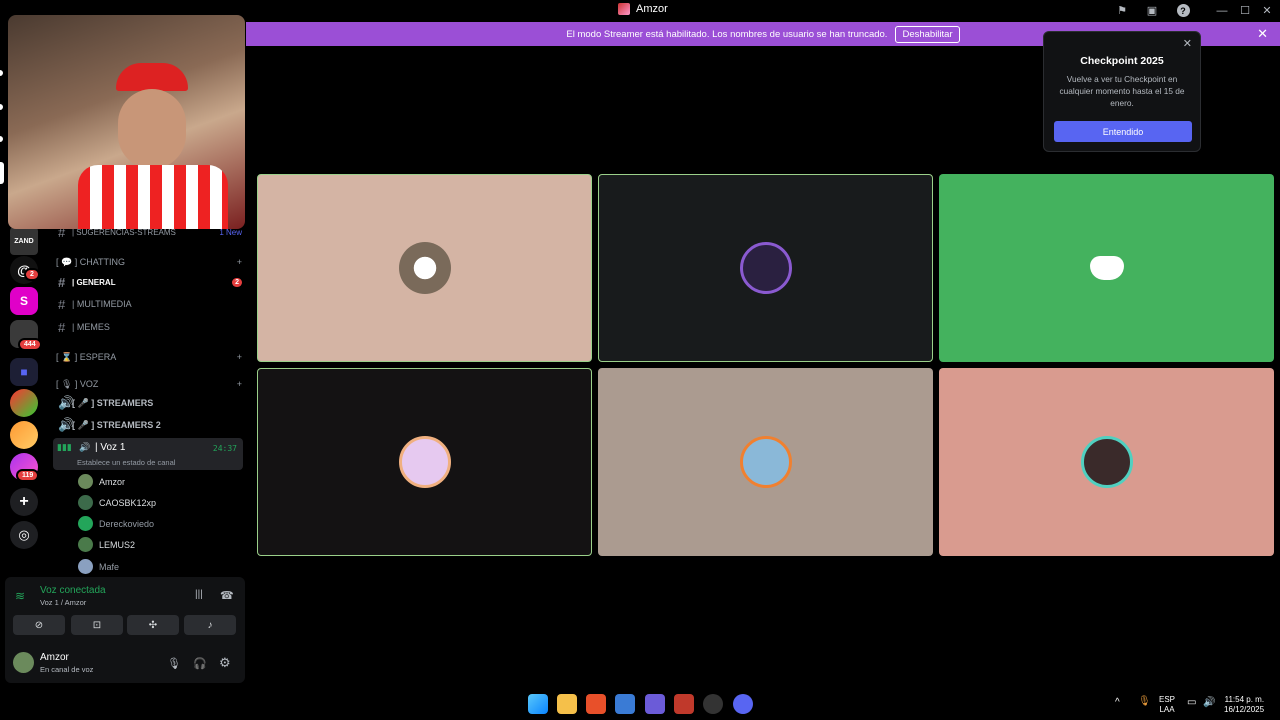 This screenshot has height=720, width=1280. What do you see at coordinates (1144, 702) in the screenshot?
I see `mic-in-use-icon: 🎙` at bounding box center [1144, 702].